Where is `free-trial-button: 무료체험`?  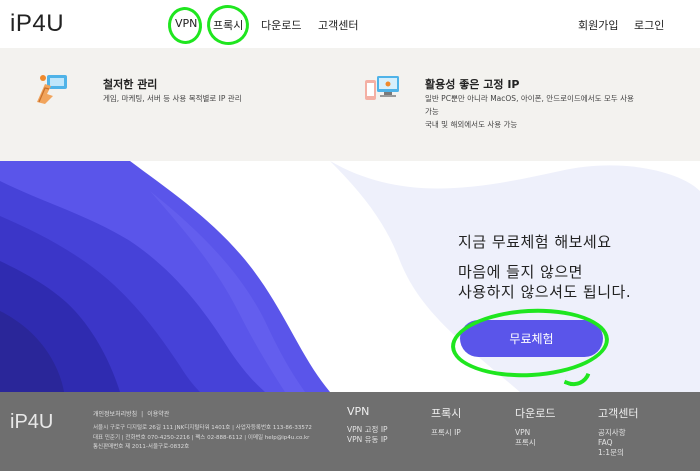
free-trial-button: 무료체험 is located at coordinates (531, 338).